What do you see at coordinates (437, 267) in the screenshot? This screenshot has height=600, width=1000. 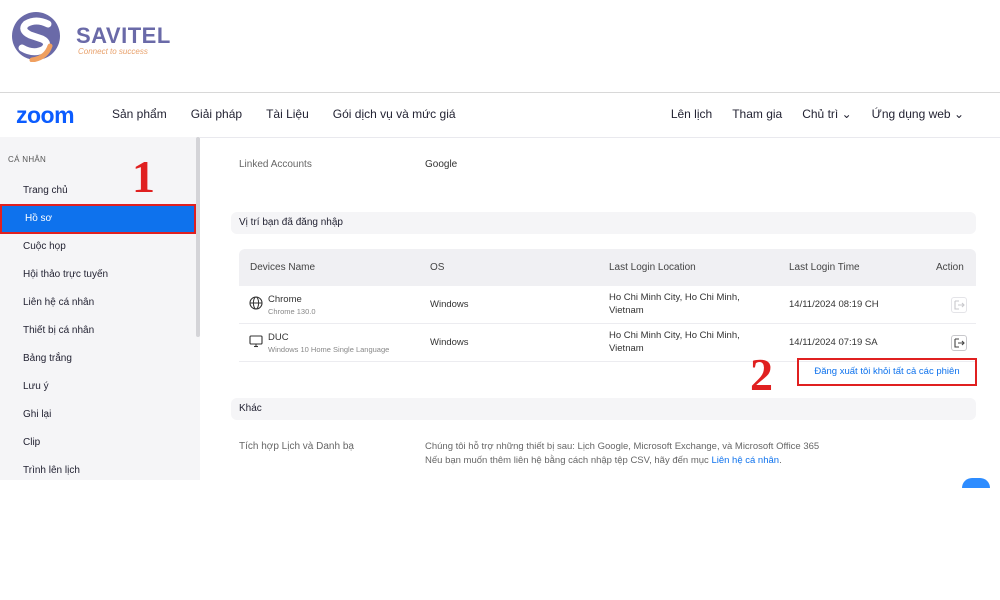 I see `col-os: OS` at bounding box center [437, 267].